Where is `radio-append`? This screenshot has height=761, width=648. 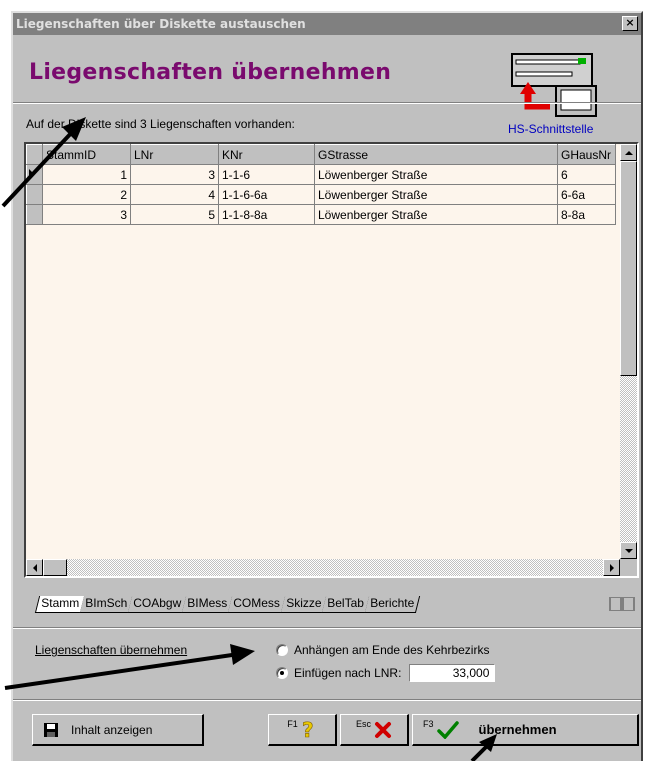 radio-append is located at coordinates (282, 650).